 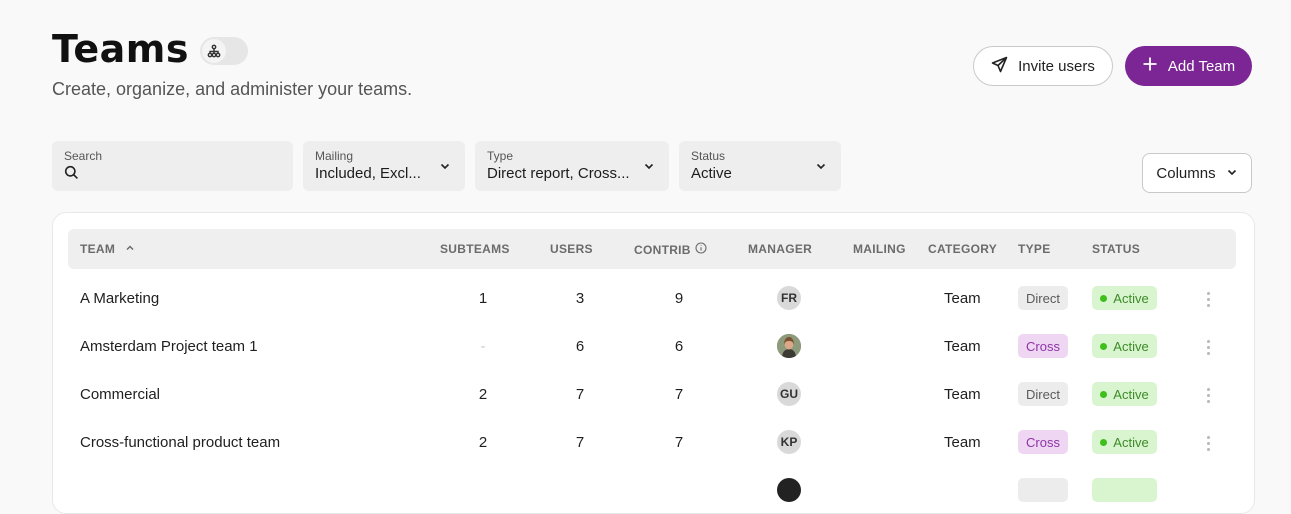 I want to click on users-cell: 3, so click(x=580, y=298).